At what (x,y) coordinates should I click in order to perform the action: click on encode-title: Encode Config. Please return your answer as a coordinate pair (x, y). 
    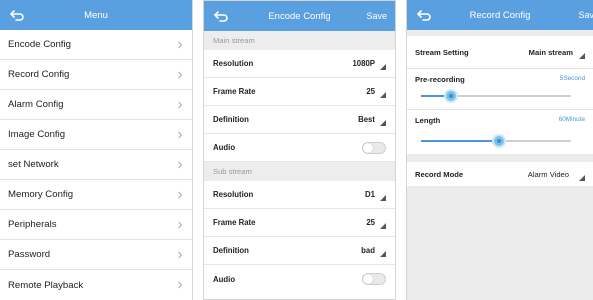
    Looking at the image, I should click on (299, 16).